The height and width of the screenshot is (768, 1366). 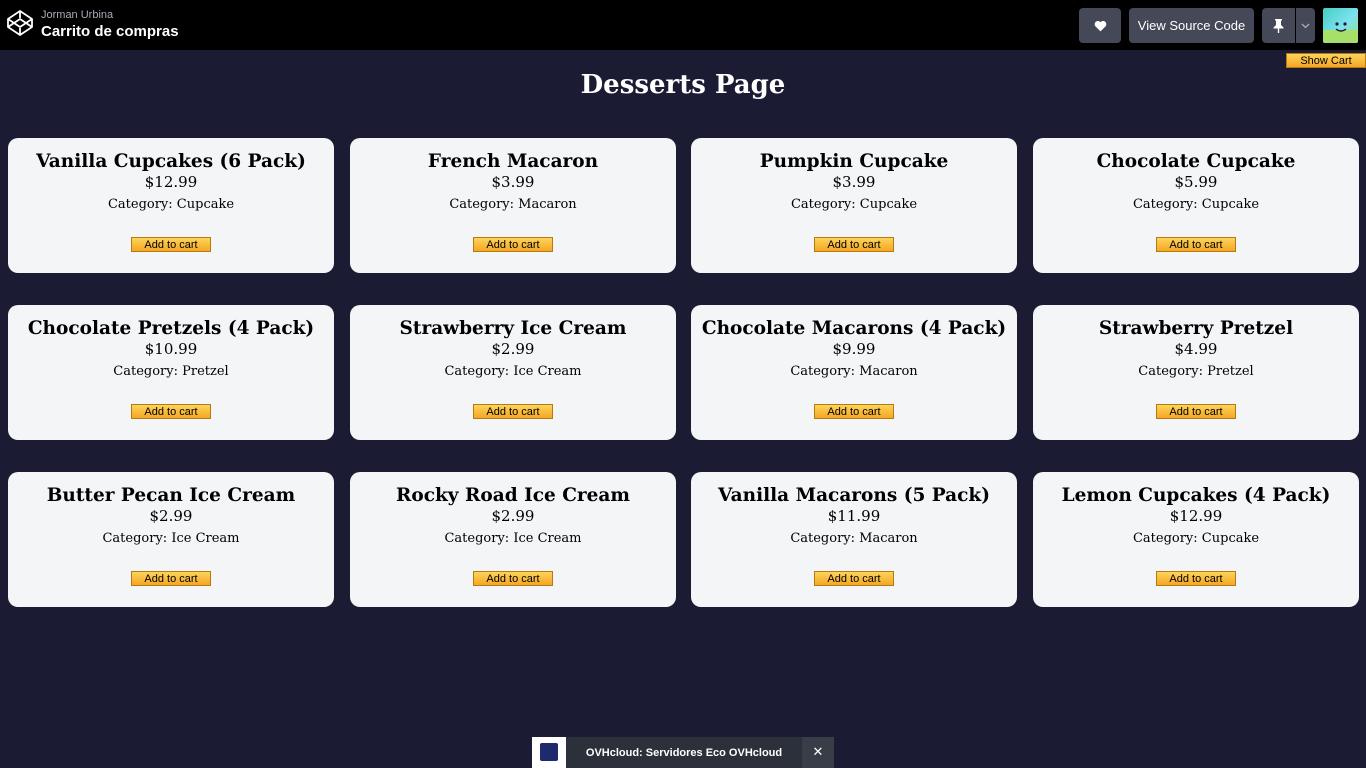 I want to click on ad-banner: OVHcloud: Servidores Eco OVHcloud ✕, so click(x=683, y=752).